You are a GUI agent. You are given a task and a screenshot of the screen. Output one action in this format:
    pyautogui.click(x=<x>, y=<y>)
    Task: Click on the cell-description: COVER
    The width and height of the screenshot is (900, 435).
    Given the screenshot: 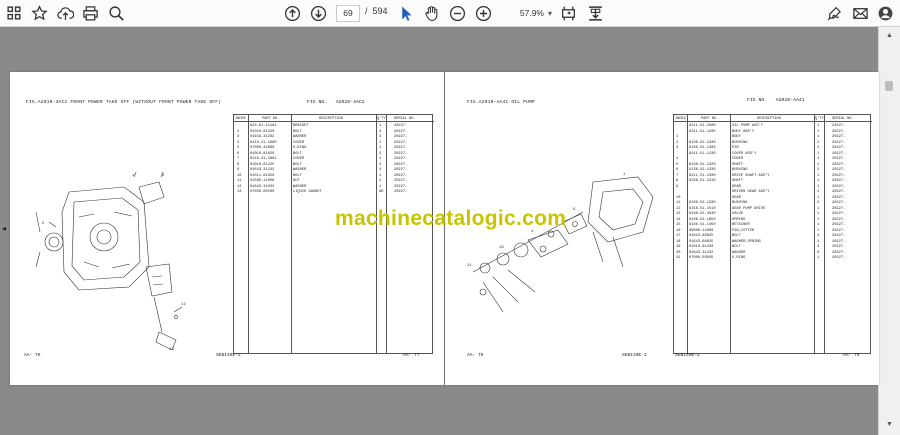 What is the action you would take?
    pyautogui.click(x=299, y=159)
    